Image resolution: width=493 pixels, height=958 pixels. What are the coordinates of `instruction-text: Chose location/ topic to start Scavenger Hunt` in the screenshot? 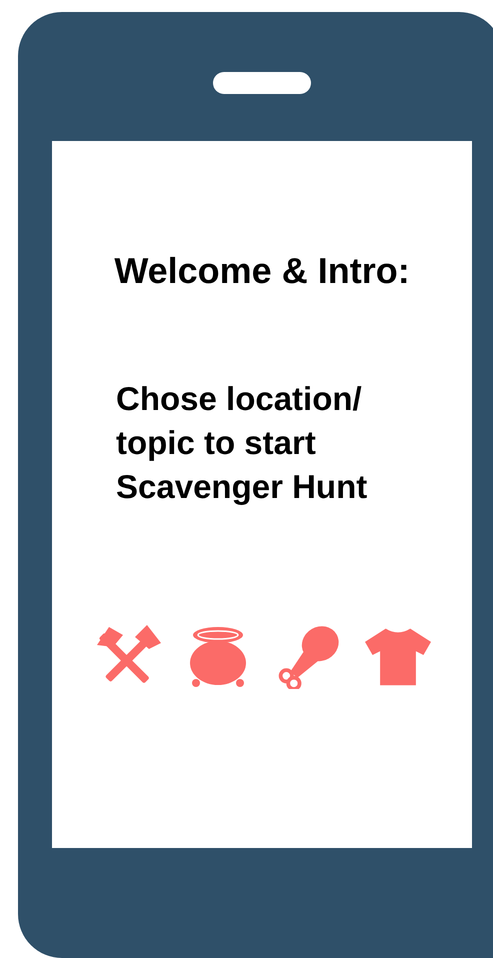 It's located at (242, 443).